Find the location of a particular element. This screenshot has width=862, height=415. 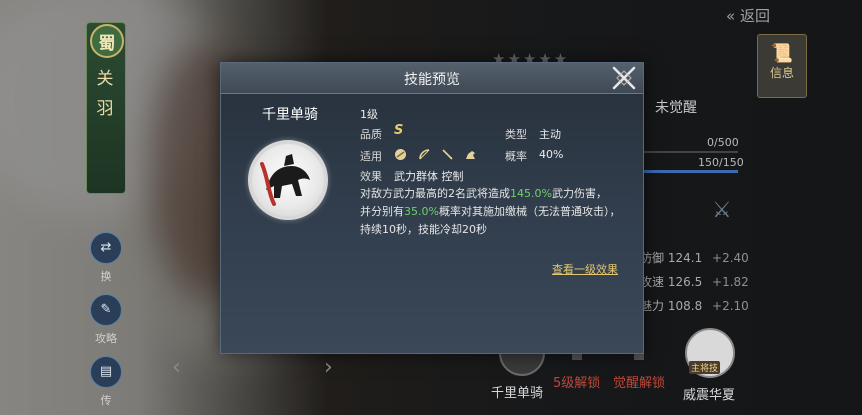

bow-icon is located at coordinates (424, 154).